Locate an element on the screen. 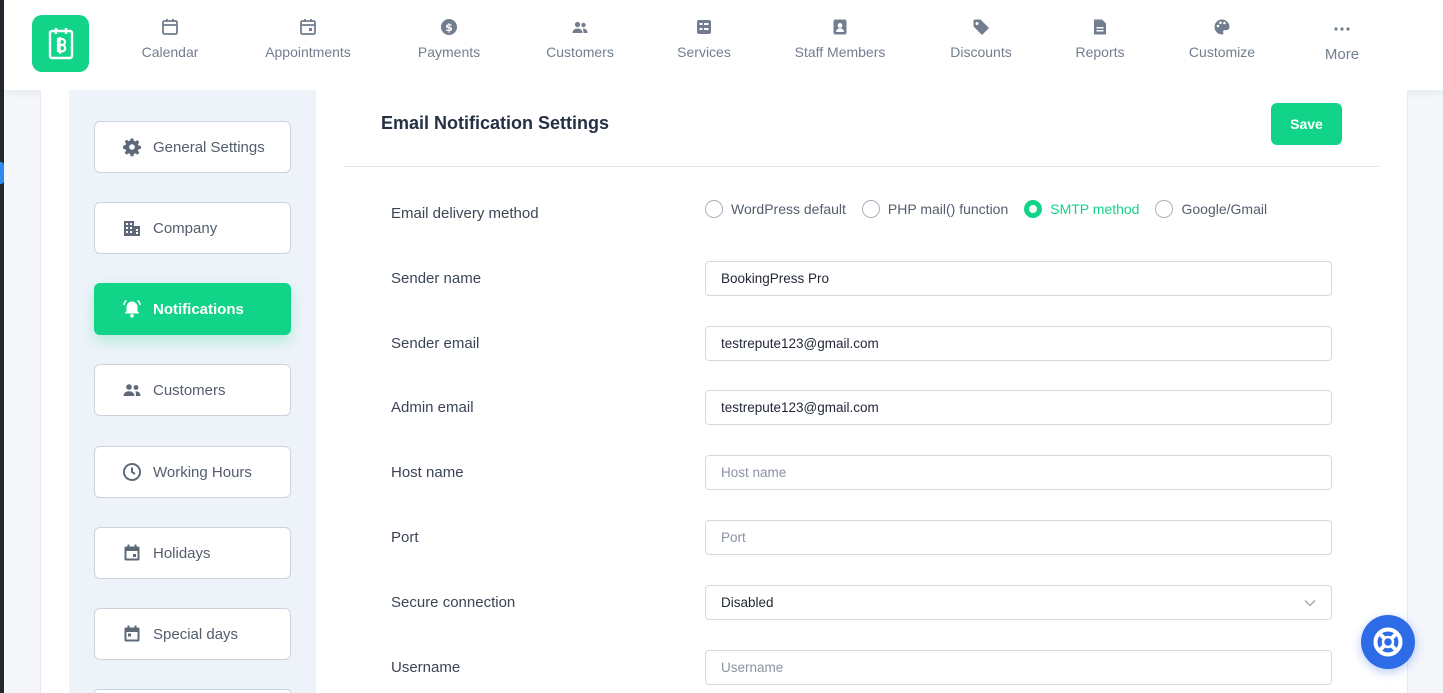 This screenshot has height=693, width=1443. radio-google-gmail: Google/Gmail is located at coordinates (1211, 209).